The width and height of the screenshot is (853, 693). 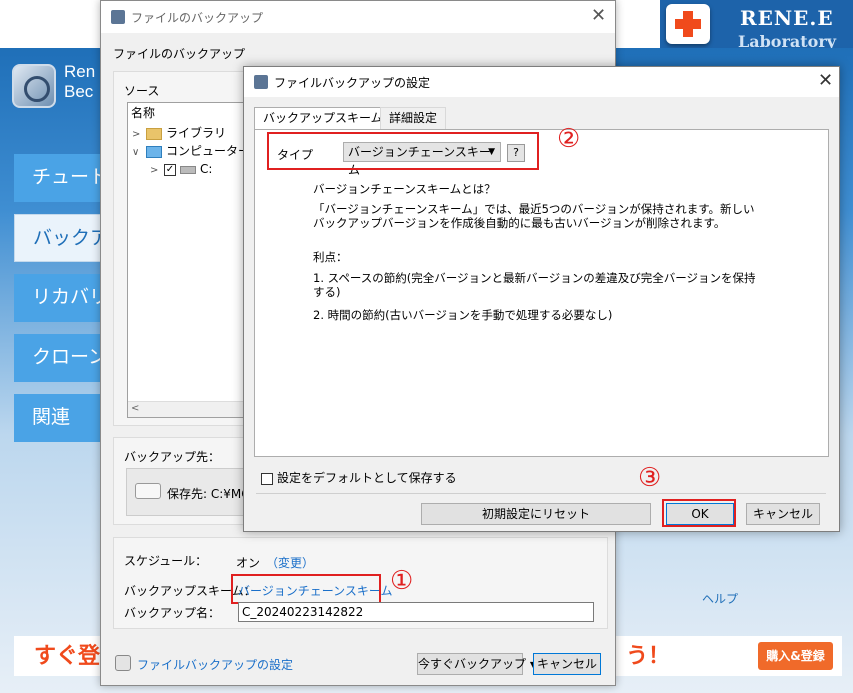 I want to click on schedule-change-link: （変更）, so click(x=290, y=562).